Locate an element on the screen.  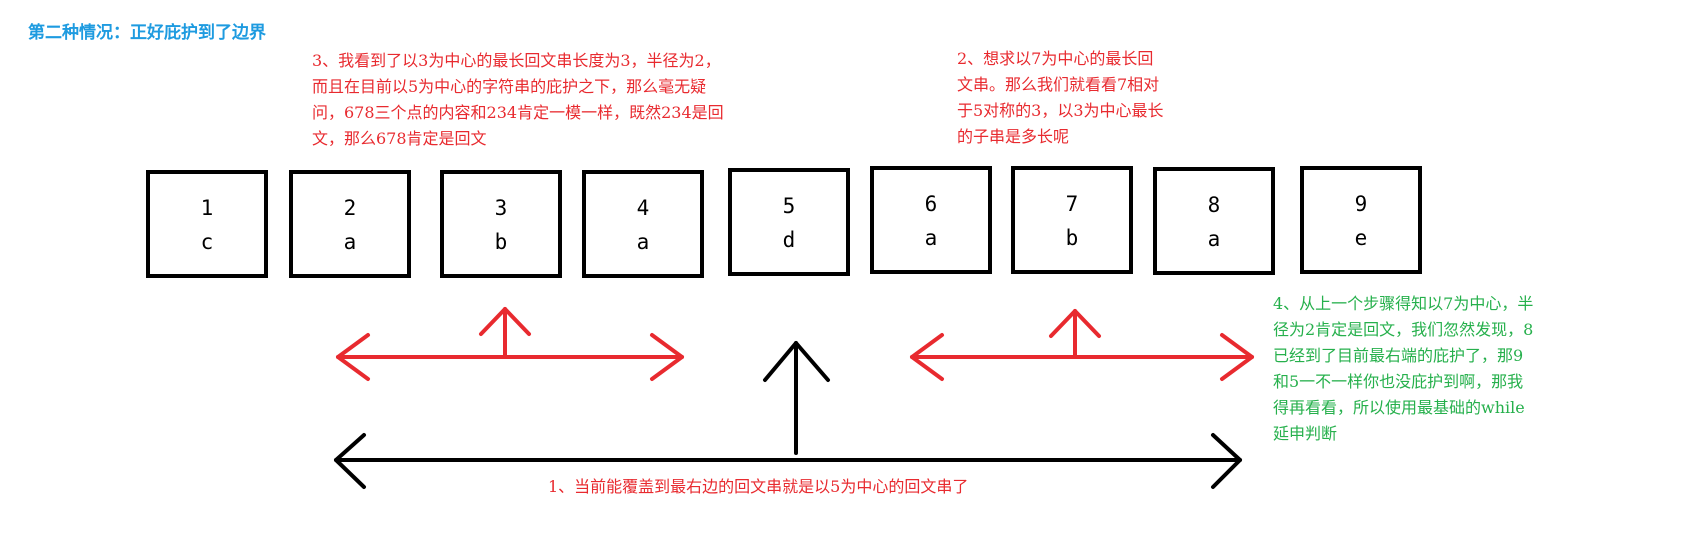
right-red-arrow is located at coordinates (1082, 345).